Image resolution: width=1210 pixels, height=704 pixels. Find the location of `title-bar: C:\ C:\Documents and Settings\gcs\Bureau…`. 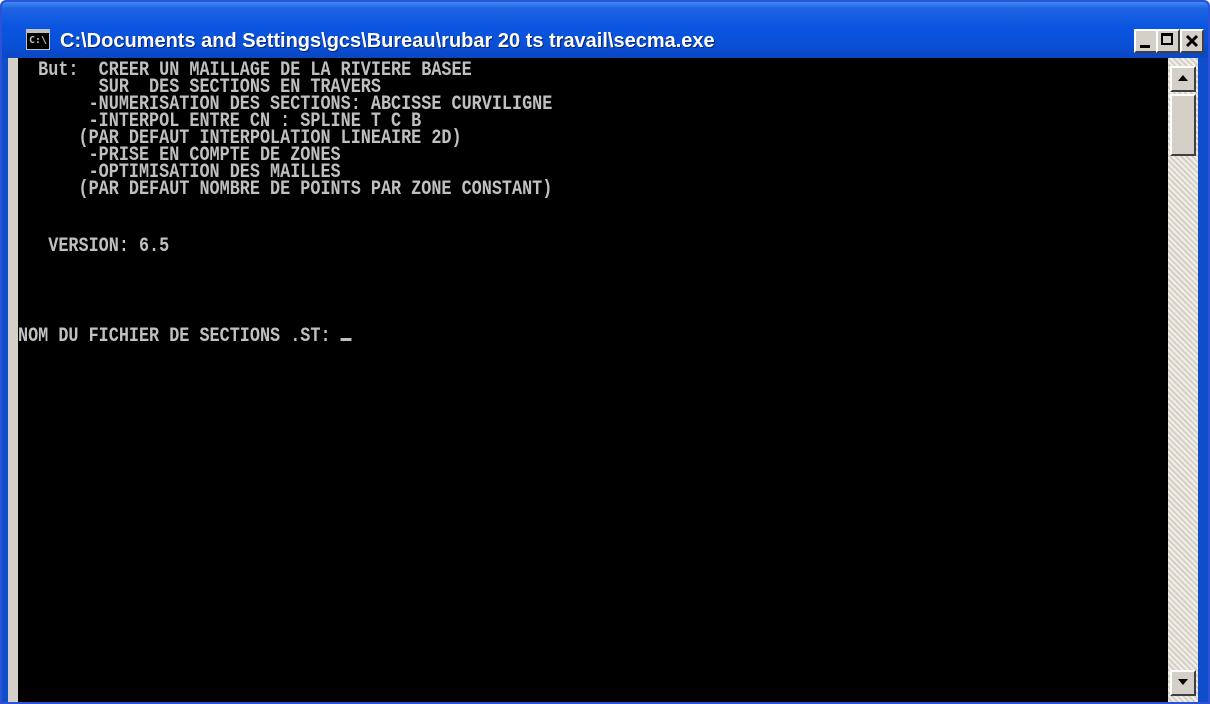

title-bar: C:\ C:\Documents and Settings\gcs\Bureau… is located at coordinates (605, 30).